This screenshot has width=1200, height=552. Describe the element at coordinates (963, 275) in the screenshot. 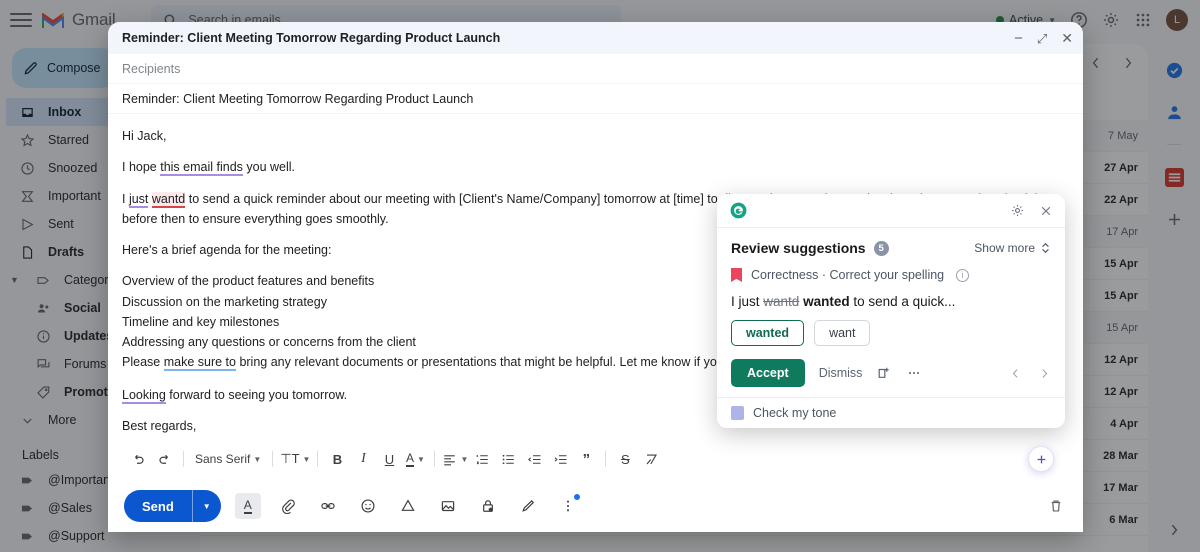

I see `info-icon: i` at that location.